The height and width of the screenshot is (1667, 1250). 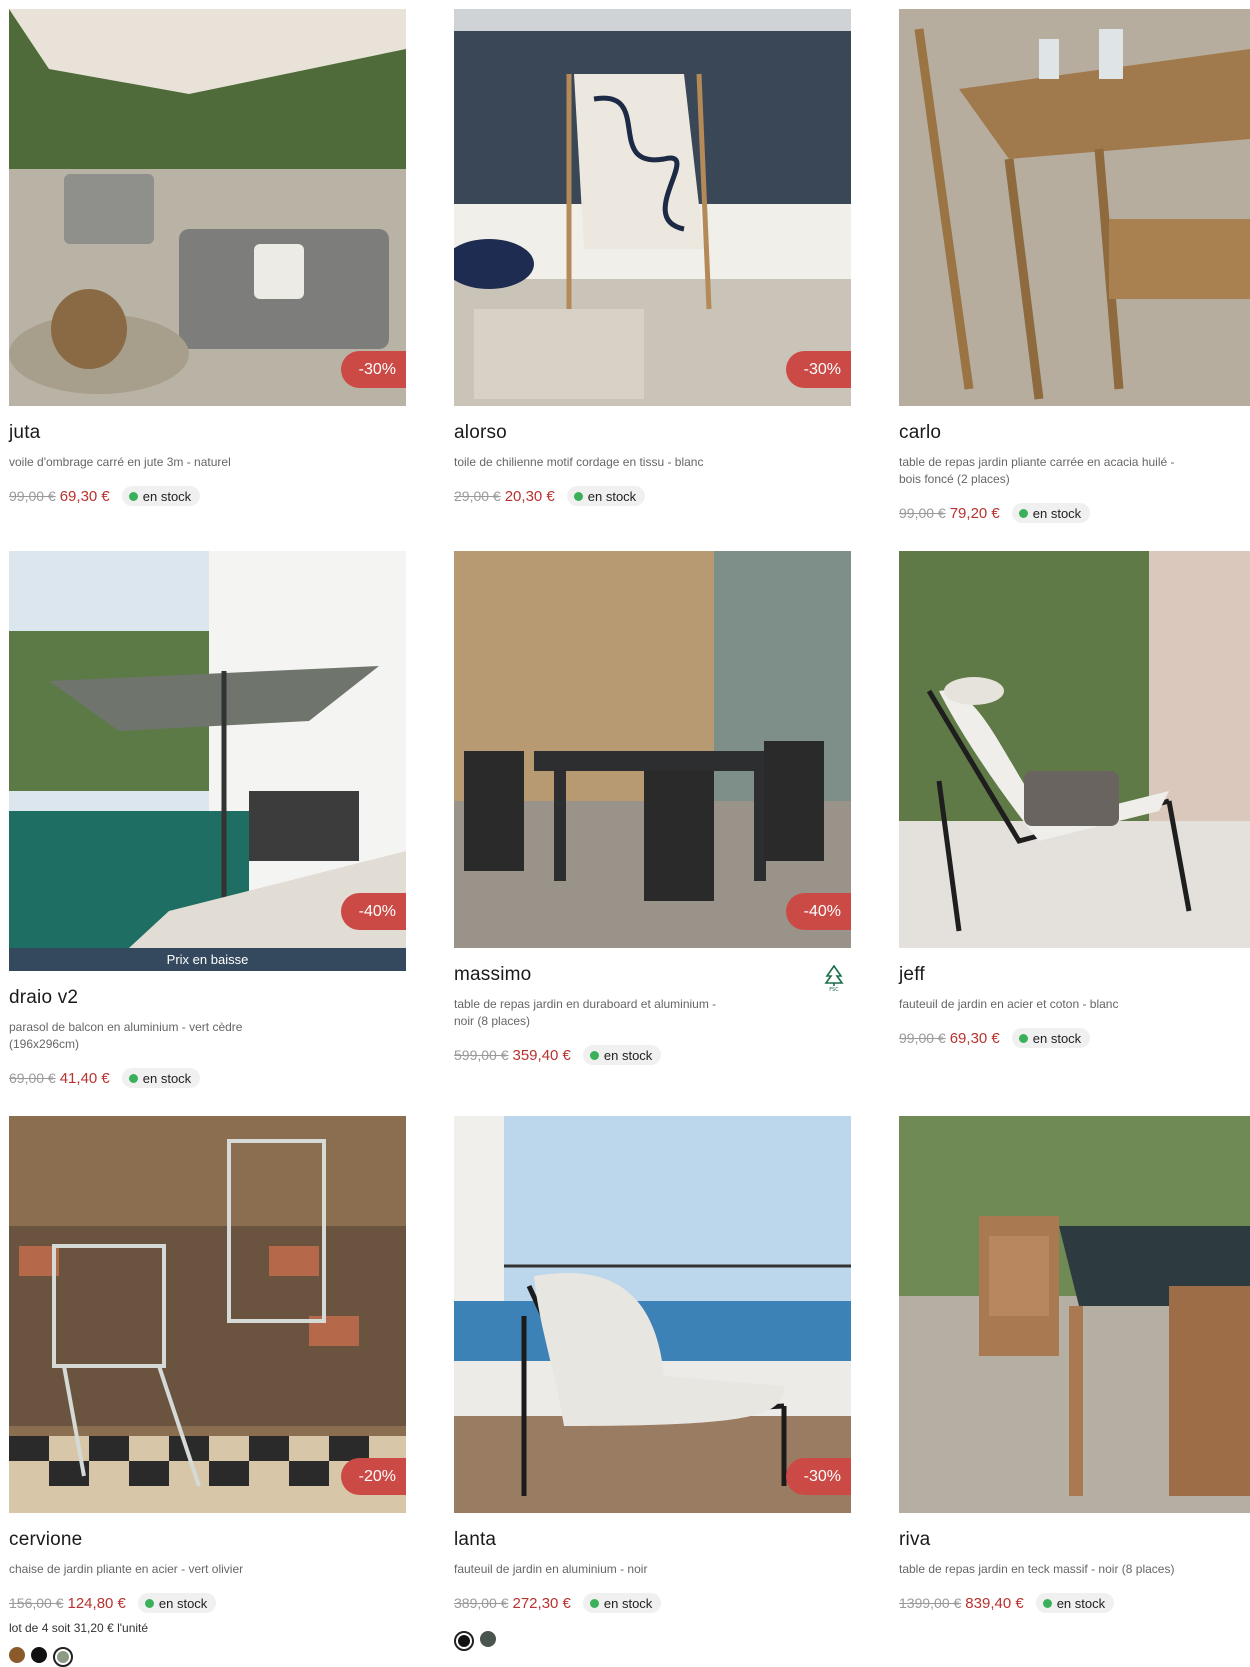 I want to click on color-swatch-olive-selected, so click(x=63, y=1657).